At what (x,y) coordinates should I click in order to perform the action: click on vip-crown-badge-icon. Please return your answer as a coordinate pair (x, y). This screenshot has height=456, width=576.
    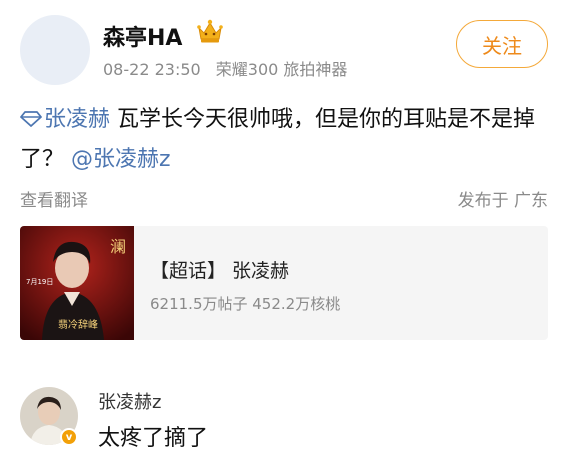
    Looking at the image, I should click on (210, 31).